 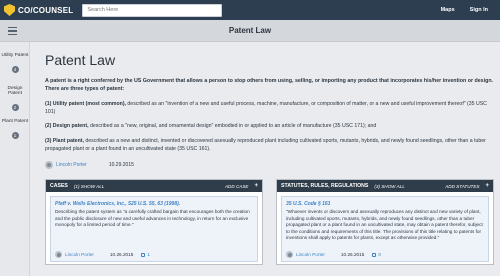 I want to click on page-title: Patent Law, so click(x=80, y=60).